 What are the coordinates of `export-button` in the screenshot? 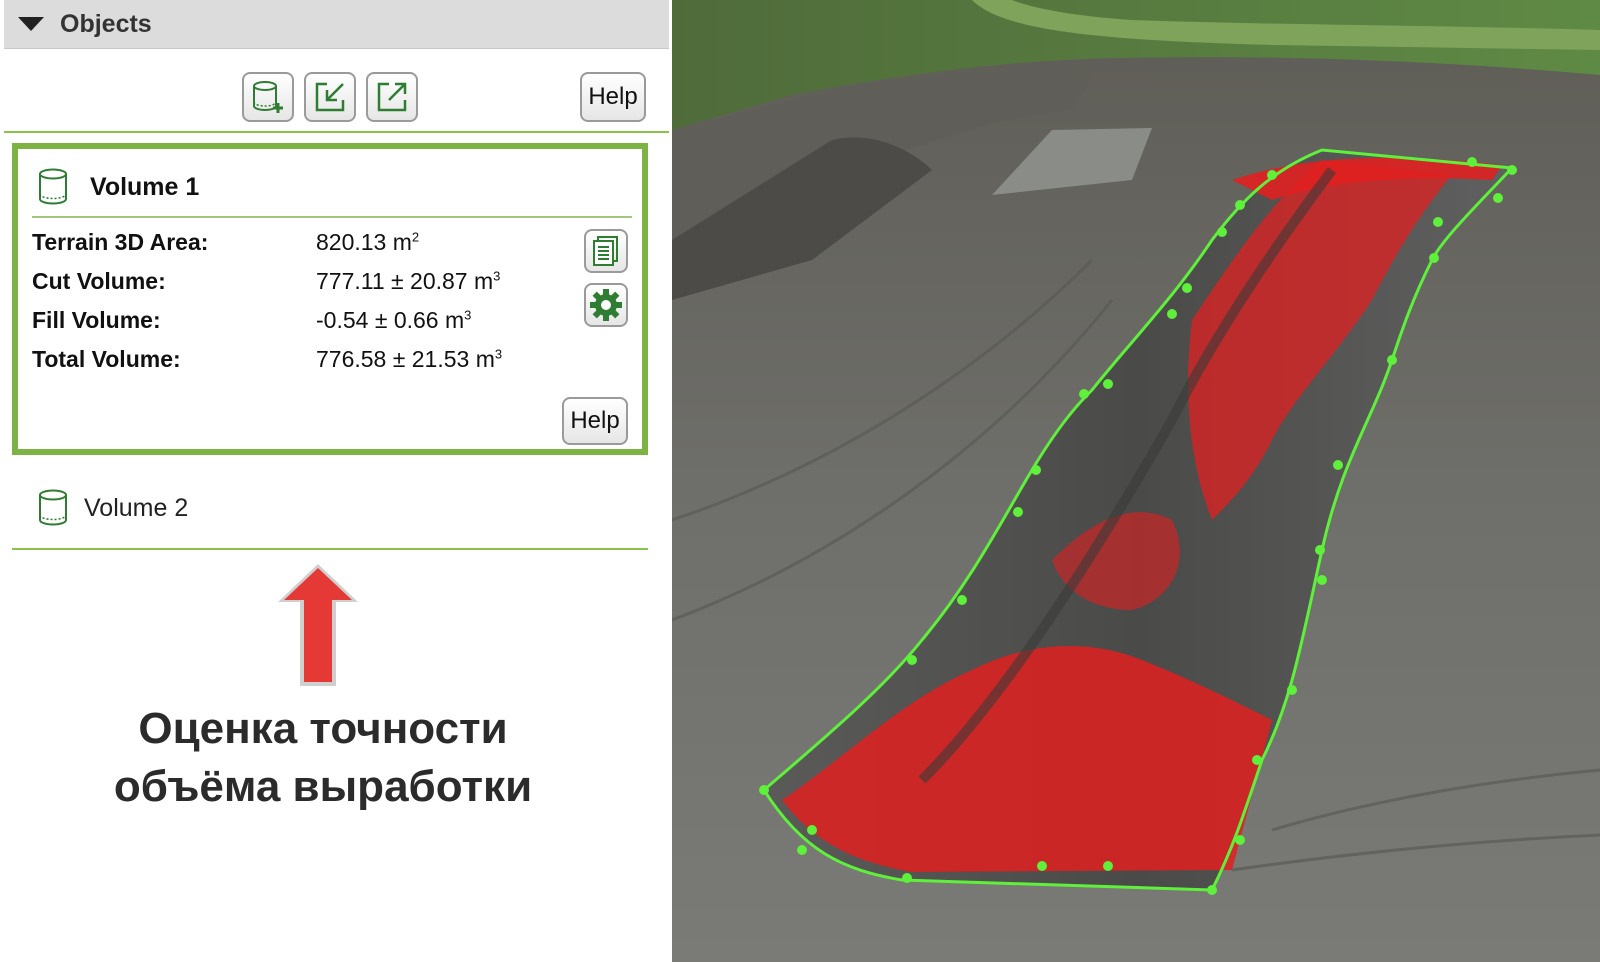 It's located at (392, 97).